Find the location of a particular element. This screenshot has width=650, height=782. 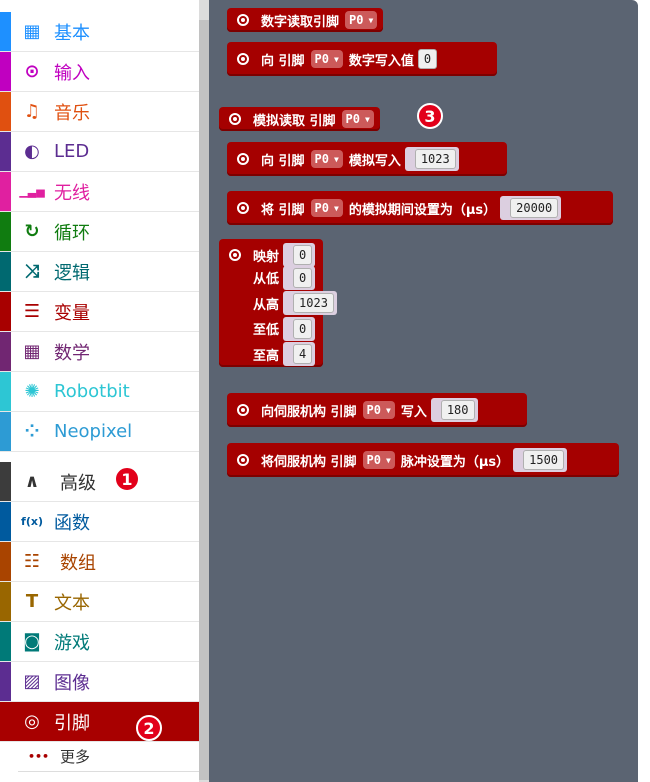

value-input: 1500 is located at coordinates (544, 460).